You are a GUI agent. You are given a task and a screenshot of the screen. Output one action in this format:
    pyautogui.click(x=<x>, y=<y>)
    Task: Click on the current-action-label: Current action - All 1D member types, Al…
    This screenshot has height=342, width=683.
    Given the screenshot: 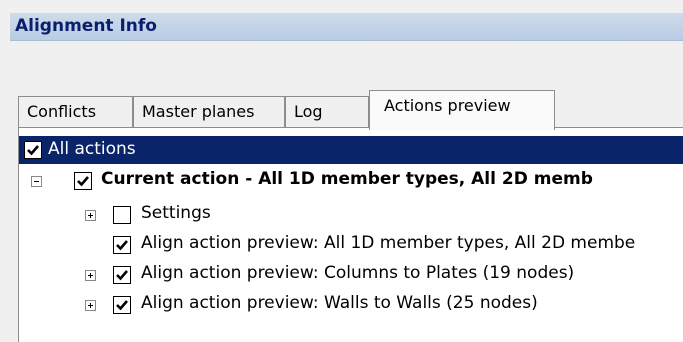 What is the action you would take?
    pyautogui.click(x=347, y=179)
    